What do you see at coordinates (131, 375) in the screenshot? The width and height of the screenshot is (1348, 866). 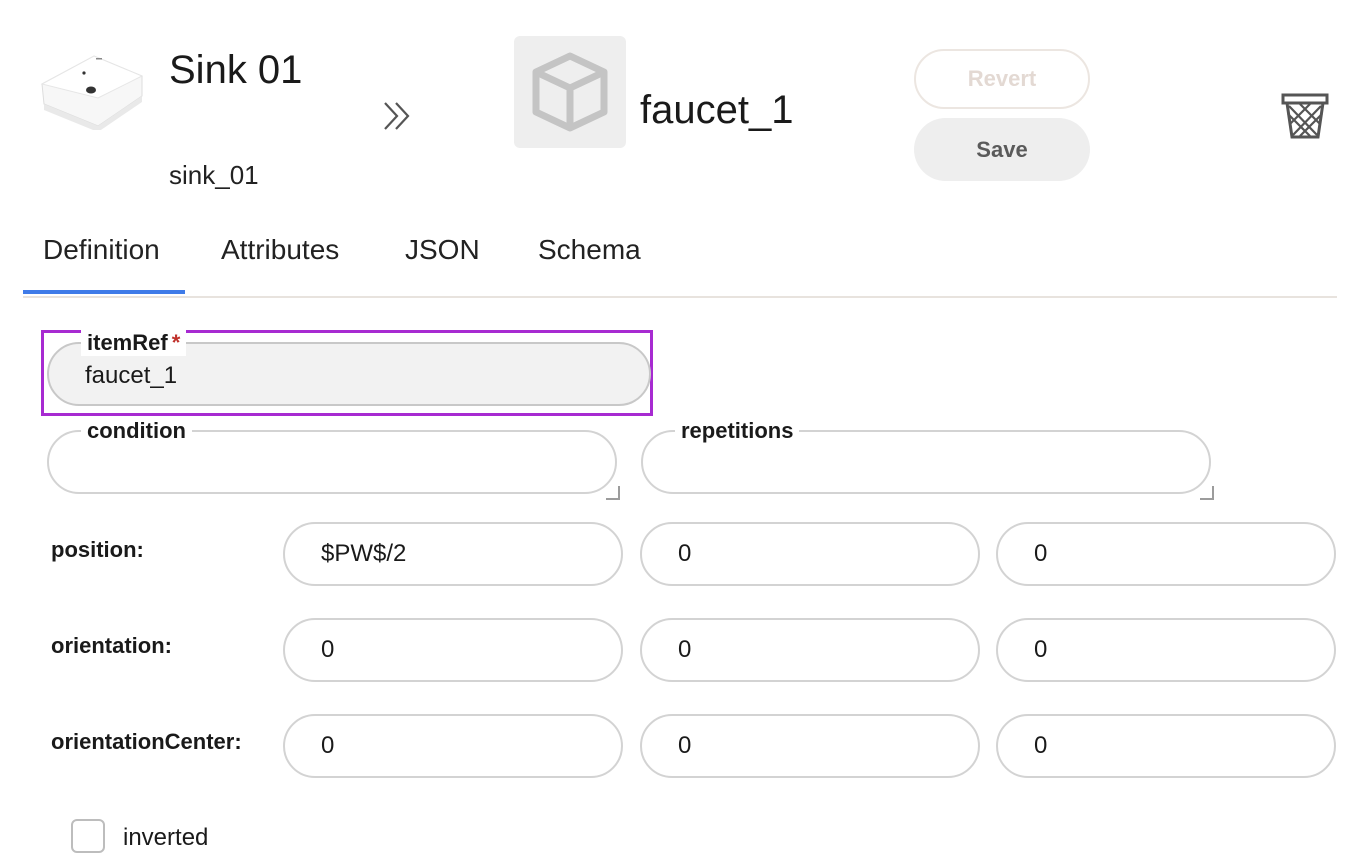 I see `itemref-value: faucet_1` at bounding box center [131, 375].